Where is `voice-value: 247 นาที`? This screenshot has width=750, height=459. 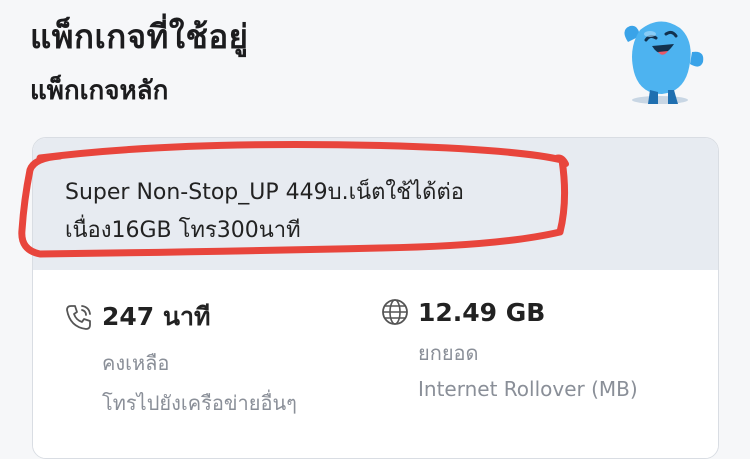
voice-value: 247 นาที is located at coordinates (156, 316).